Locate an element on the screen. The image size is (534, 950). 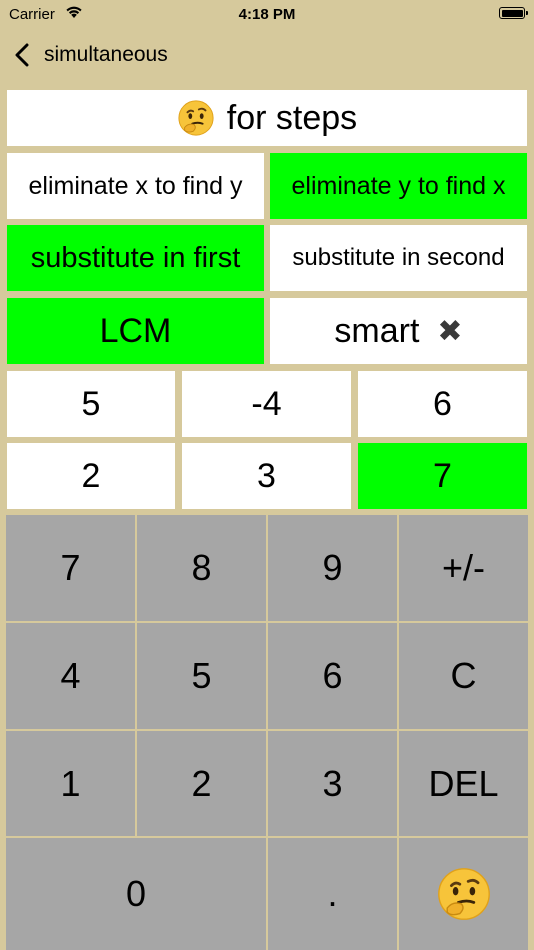
coefficient-value: -4 is located at coordinates (266, 403).